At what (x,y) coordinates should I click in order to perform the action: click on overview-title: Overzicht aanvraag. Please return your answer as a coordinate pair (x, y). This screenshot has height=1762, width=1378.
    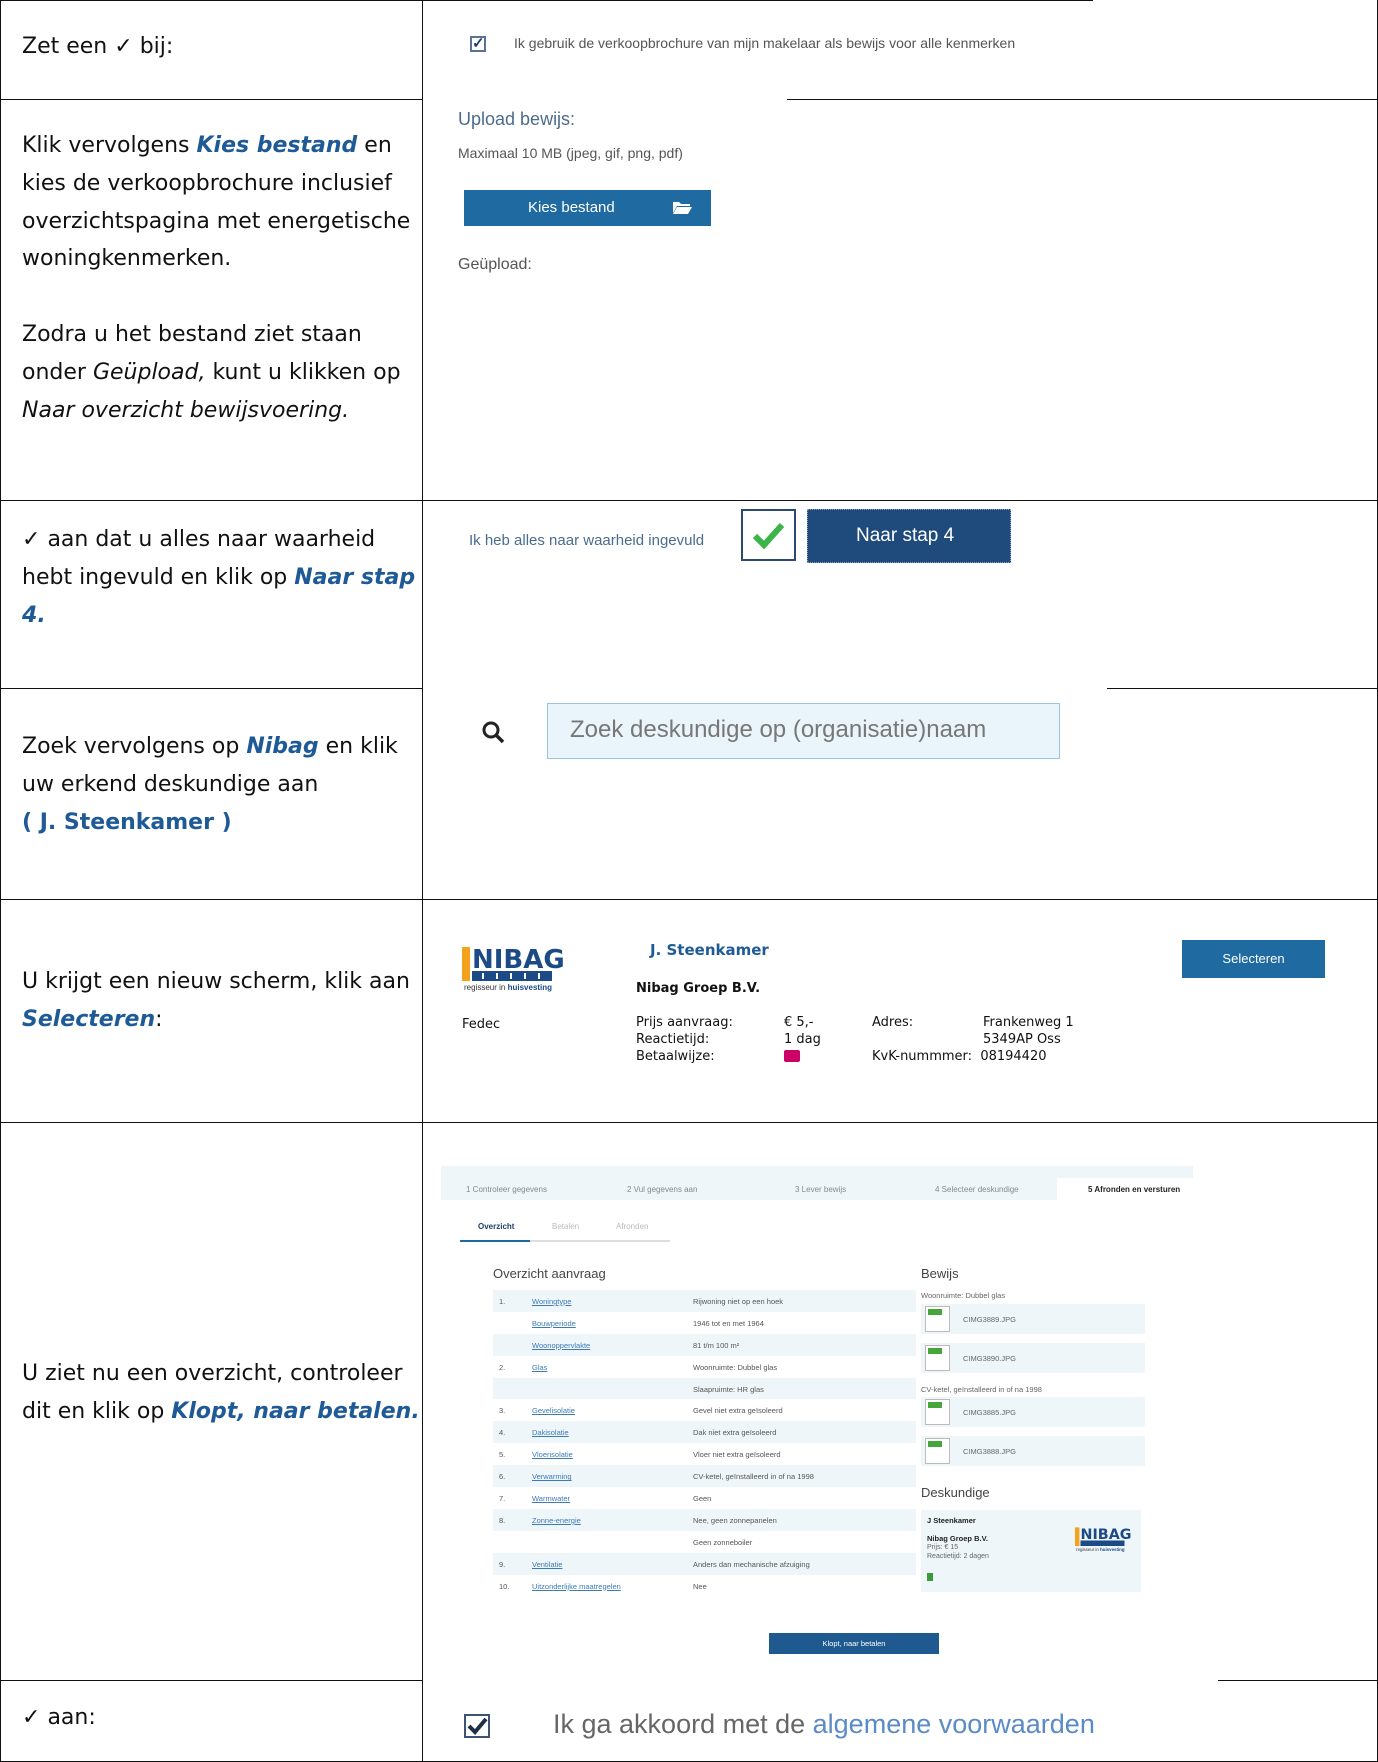
    Looking at the image, I should click on (549, 1273).